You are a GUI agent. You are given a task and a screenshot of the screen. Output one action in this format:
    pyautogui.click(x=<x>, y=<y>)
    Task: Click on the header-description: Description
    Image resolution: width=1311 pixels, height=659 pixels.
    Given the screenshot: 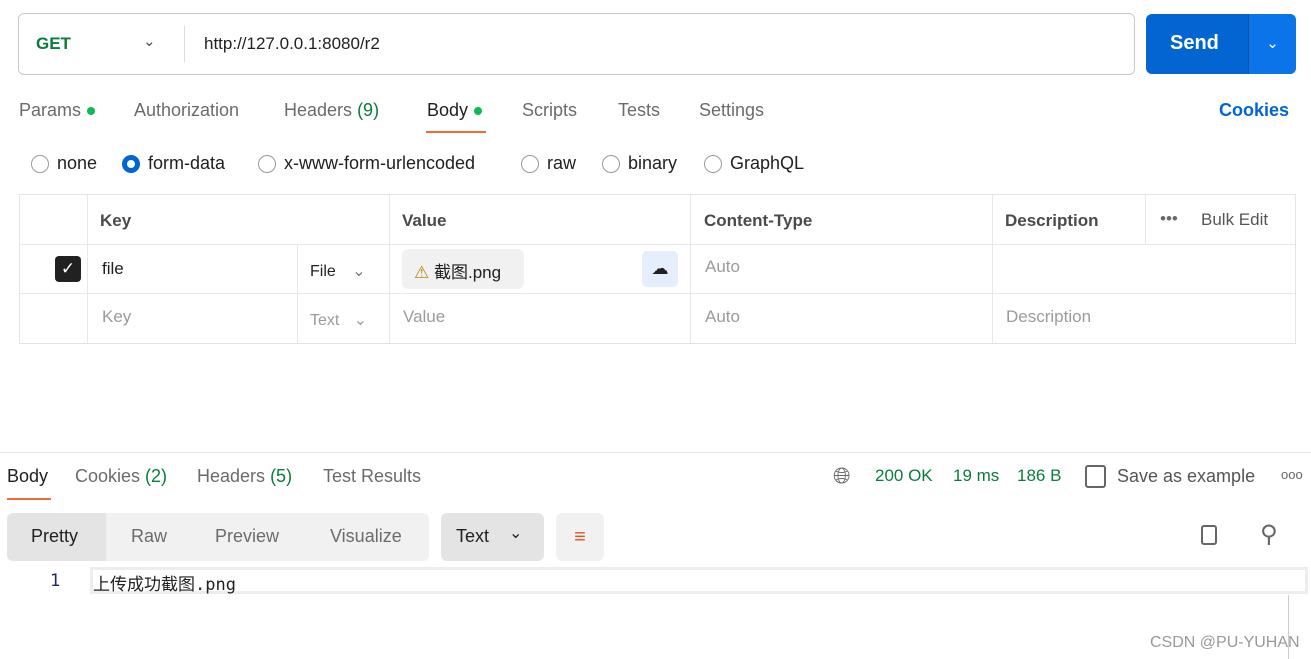 What is the action you would take?
    pyautogui.click(x=1052, y=220)
    